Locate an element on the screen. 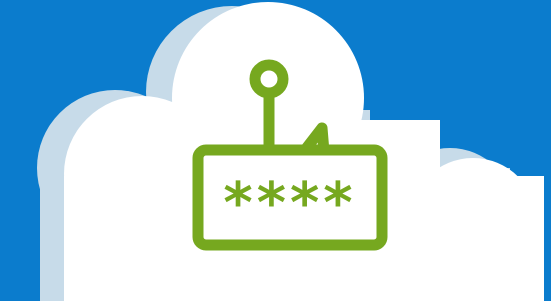 The width and height of the screenshot is (551, 301). password-field-icon: **** is located at coordinates (290, 197).